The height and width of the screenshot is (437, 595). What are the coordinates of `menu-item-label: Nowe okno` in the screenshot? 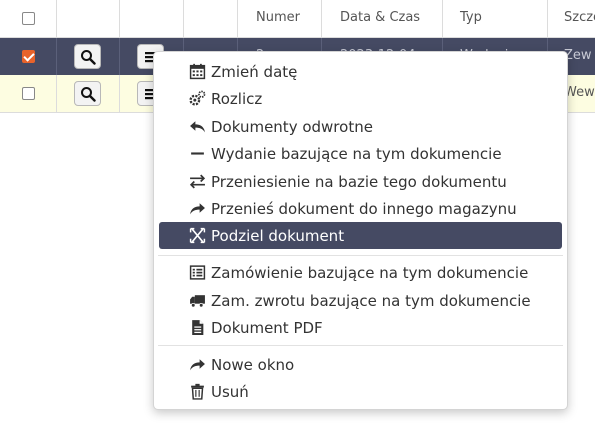 It's located at (253, 365).